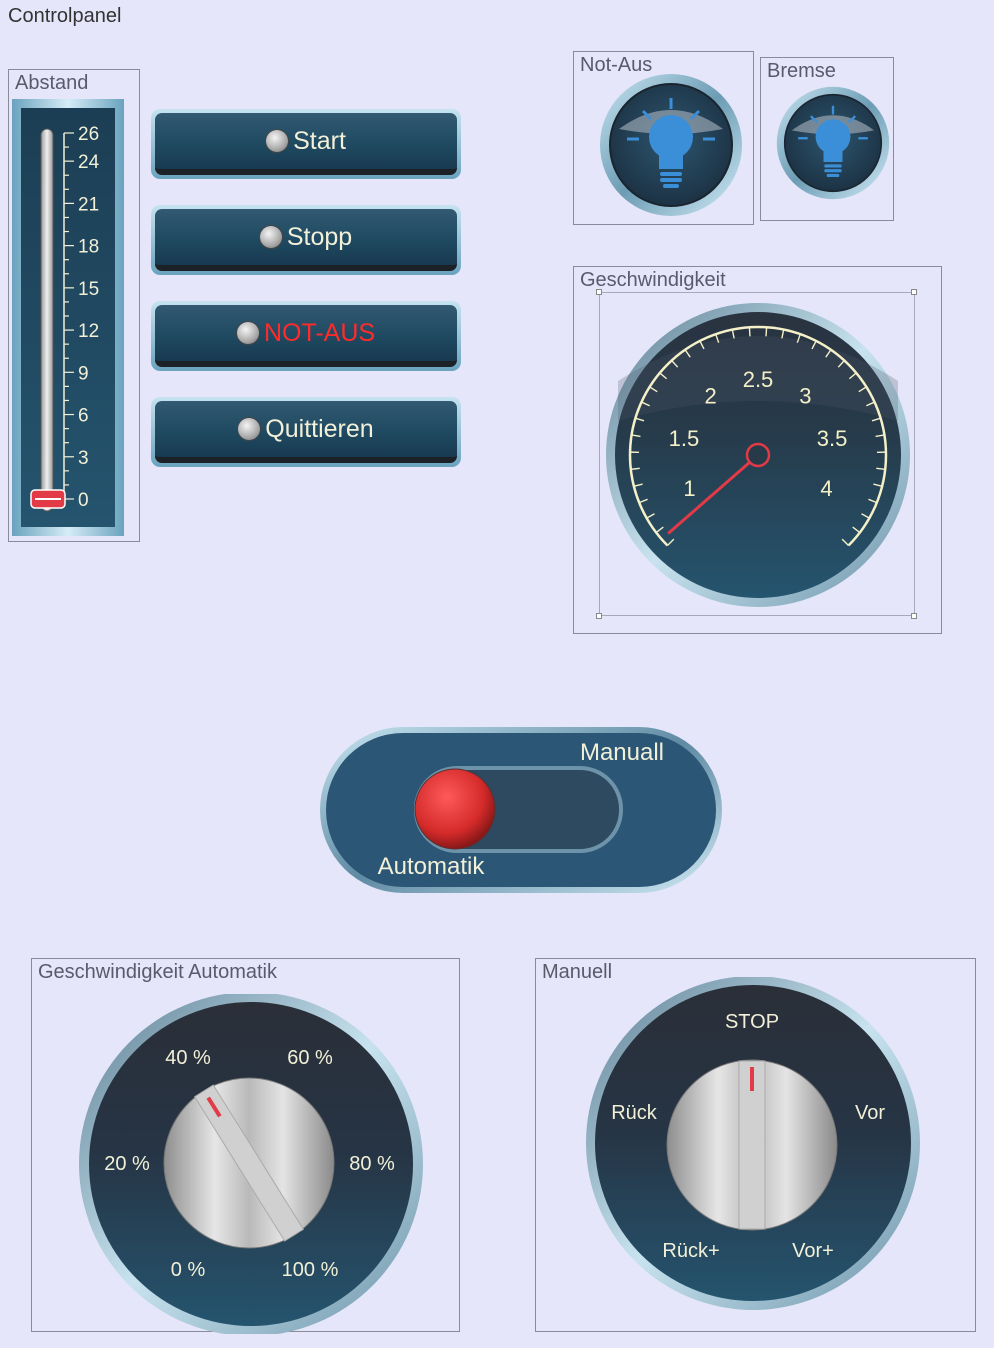 This screenshot has height=1348, width=994. I want to click on stop-button-label: Stopp, so click(319, 236).